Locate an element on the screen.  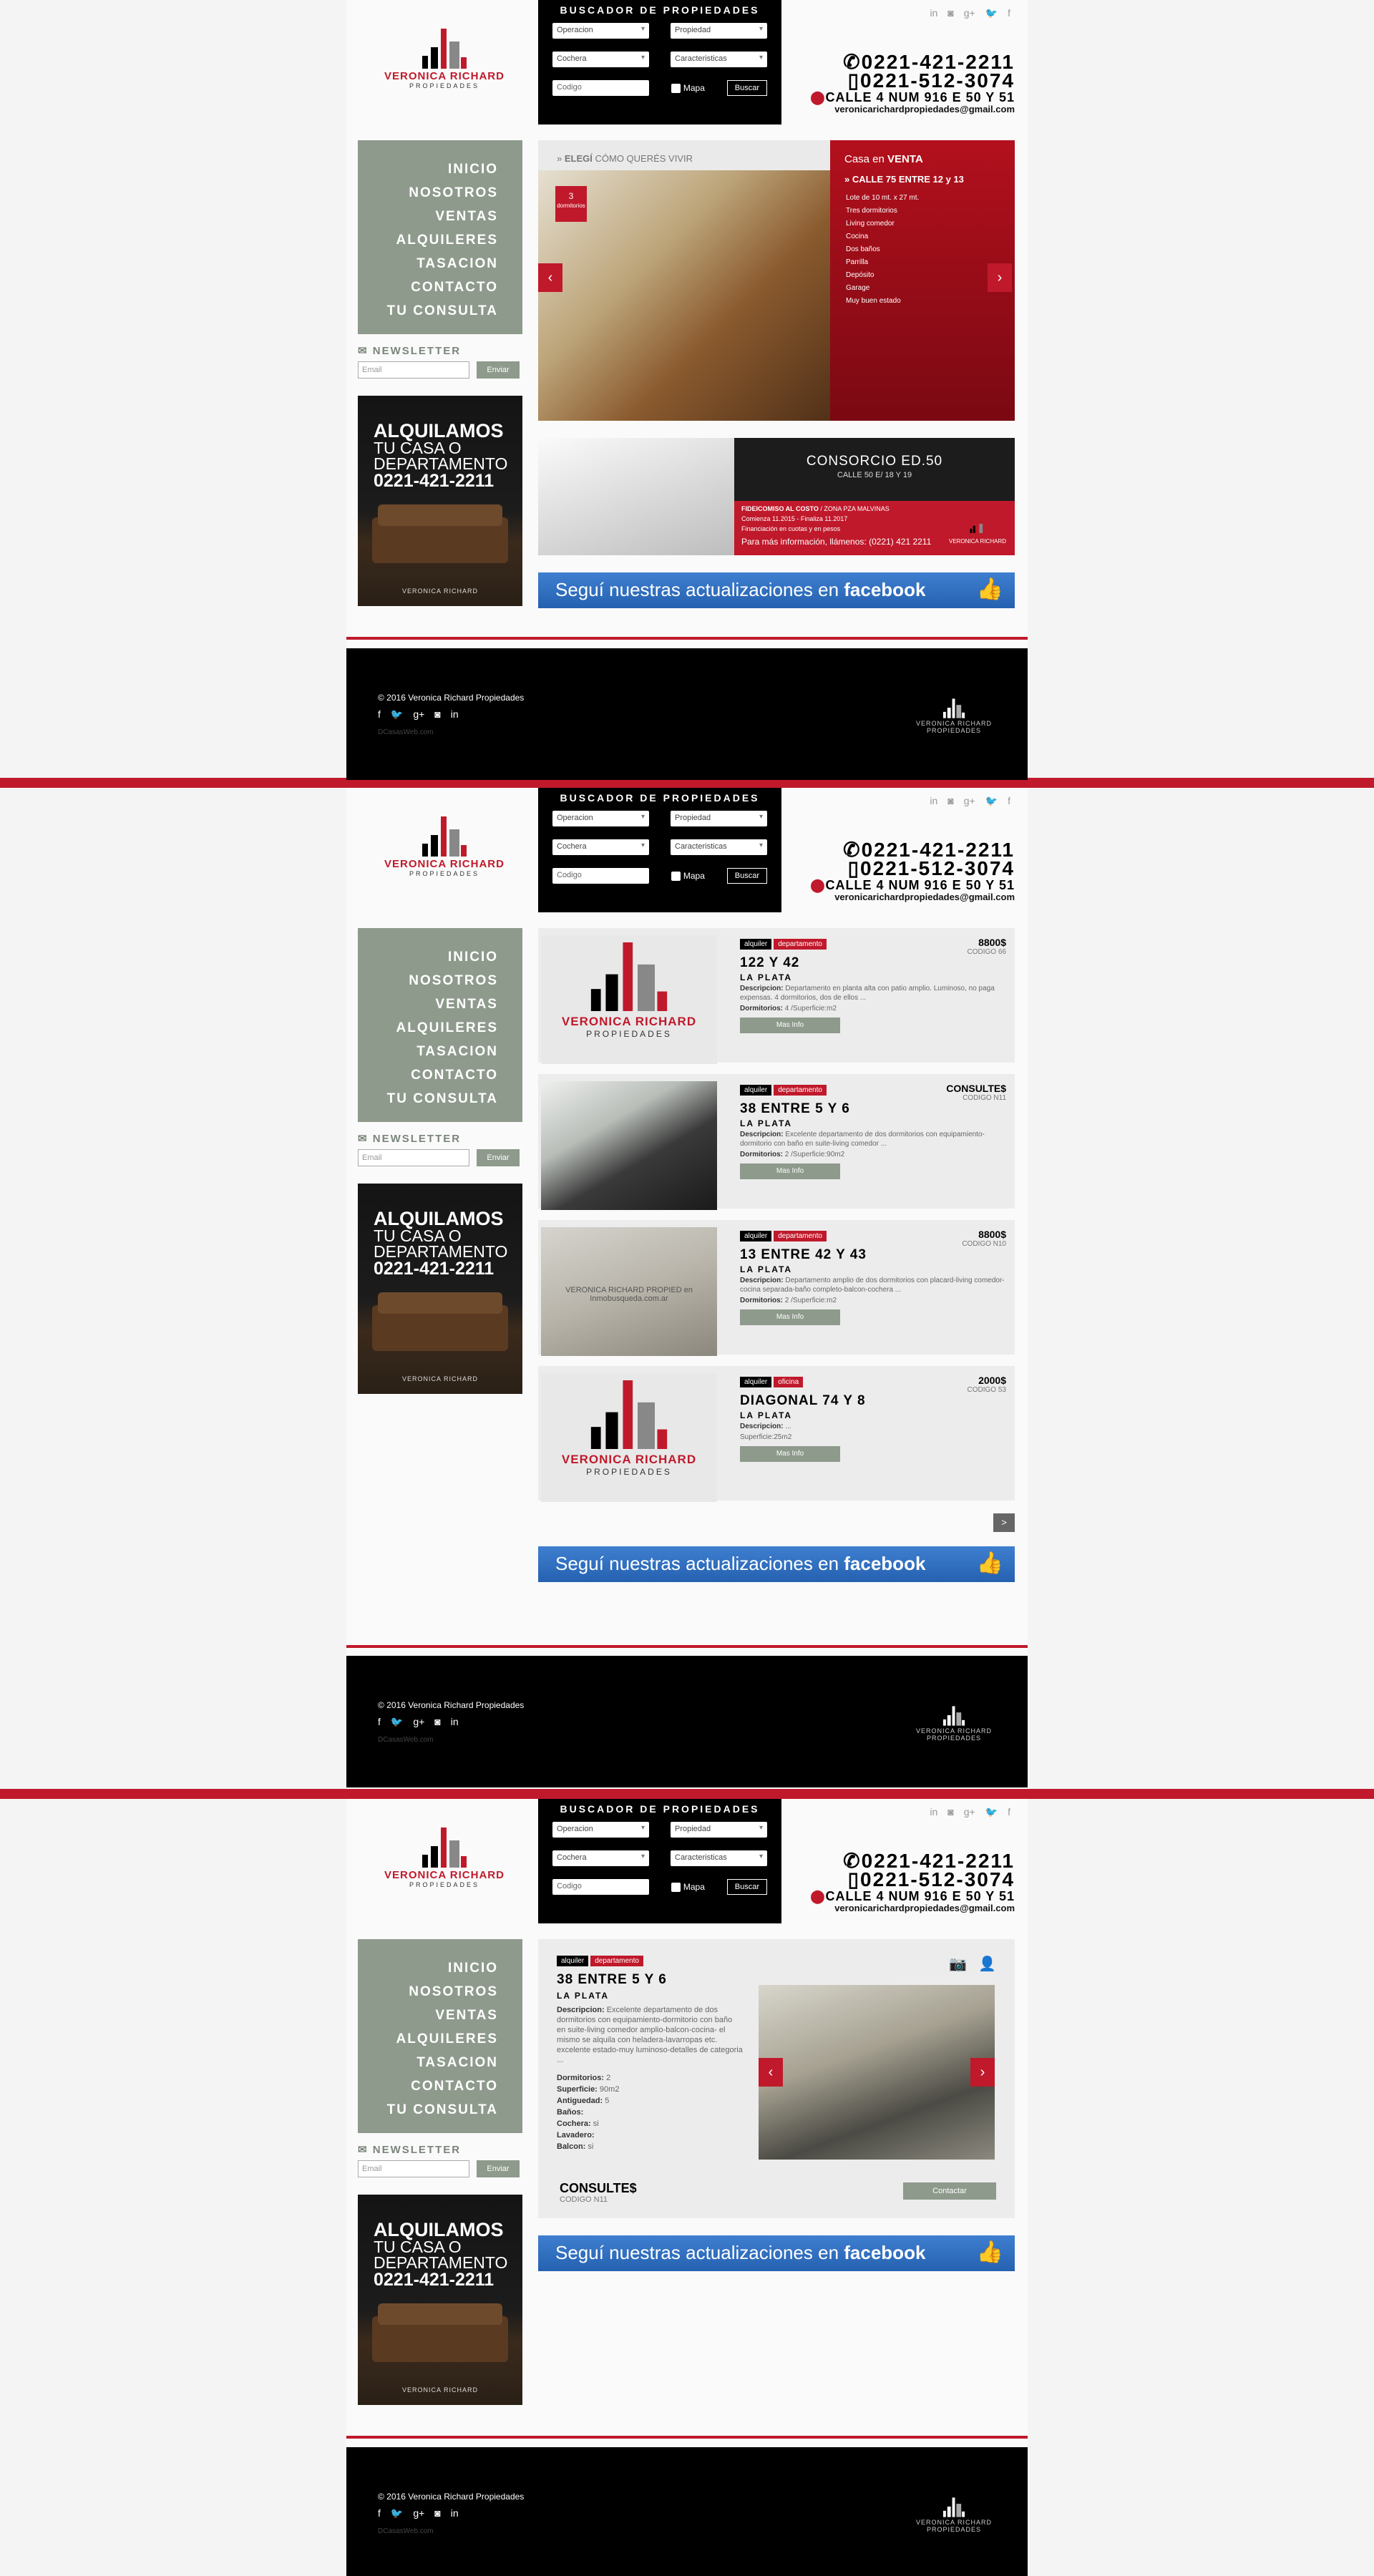
listing-title: 13 ENTRE 42 Y 43 is located at coordinates (873, 1255).